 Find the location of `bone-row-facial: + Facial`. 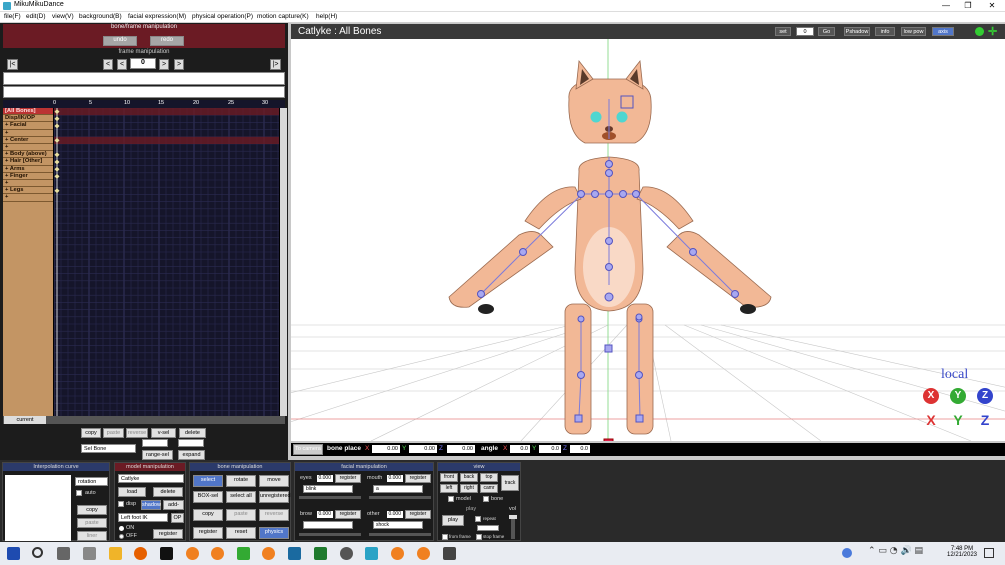

bone-row-facial: + Facial is located at coordinates (28, 126).